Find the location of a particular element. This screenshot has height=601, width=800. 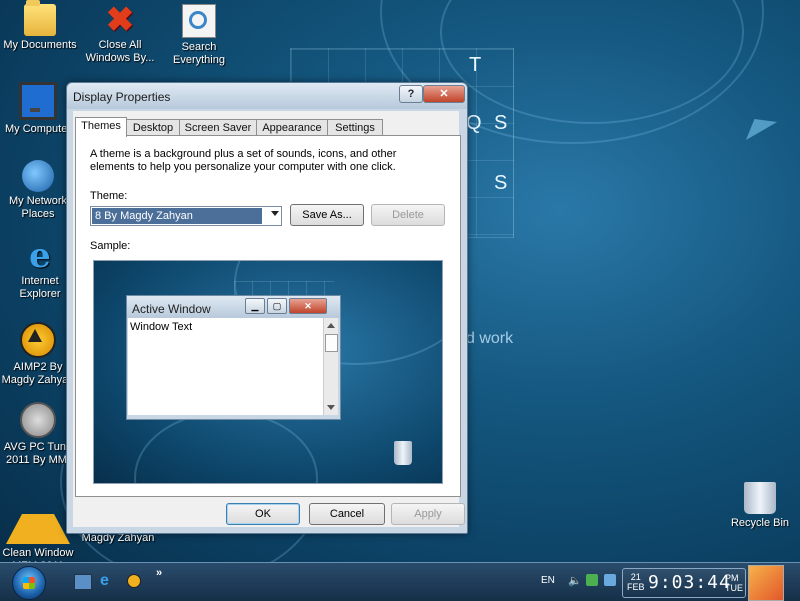

scroll-down-icon is located at coordinates (331, 407).